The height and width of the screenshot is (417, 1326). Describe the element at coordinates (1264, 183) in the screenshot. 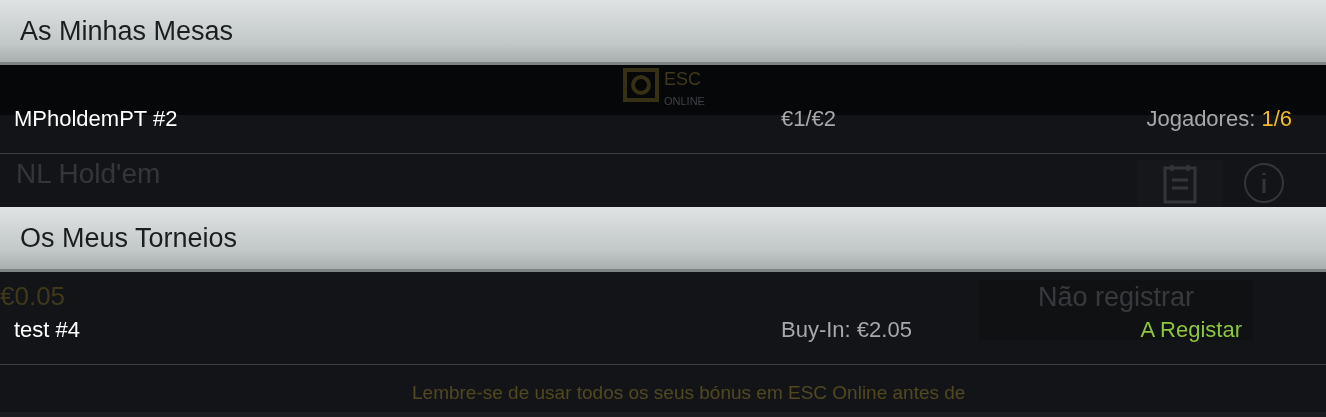

I see `info-icon` at that location.